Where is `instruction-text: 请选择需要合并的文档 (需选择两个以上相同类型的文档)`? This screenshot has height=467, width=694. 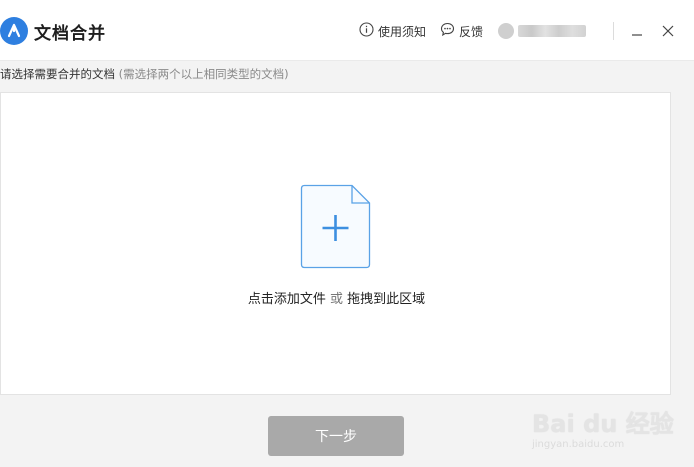
instruction-text: 请选择需要合并的文档 (需选择两个以上相同类型的文档) is located at coordinates (144, 74).